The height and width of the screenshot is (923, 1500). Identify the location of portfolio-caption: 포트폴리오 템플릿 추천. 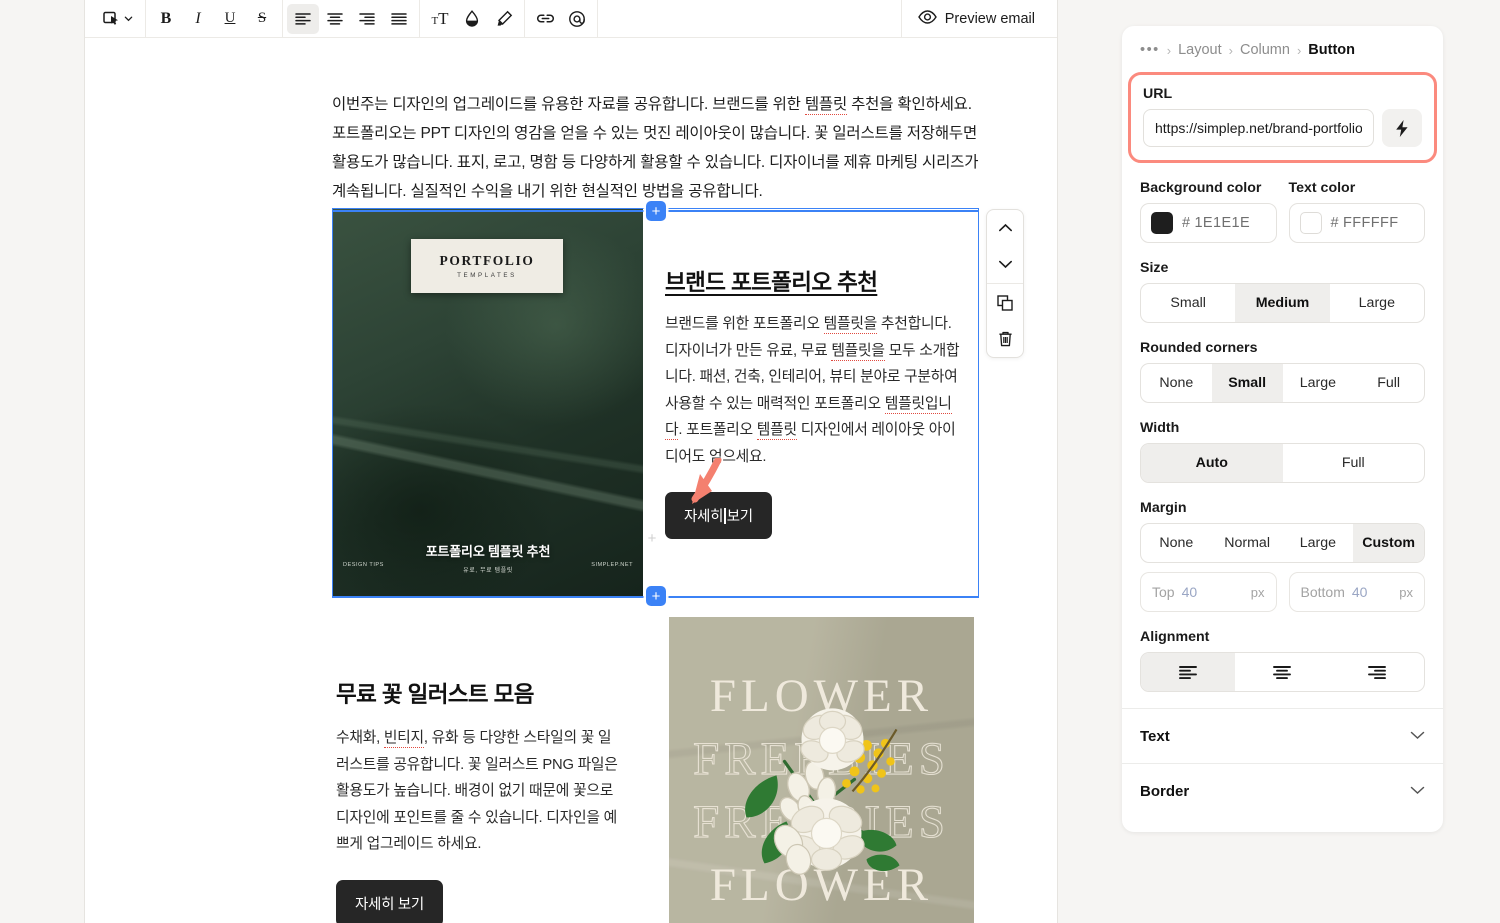
(488, 551).